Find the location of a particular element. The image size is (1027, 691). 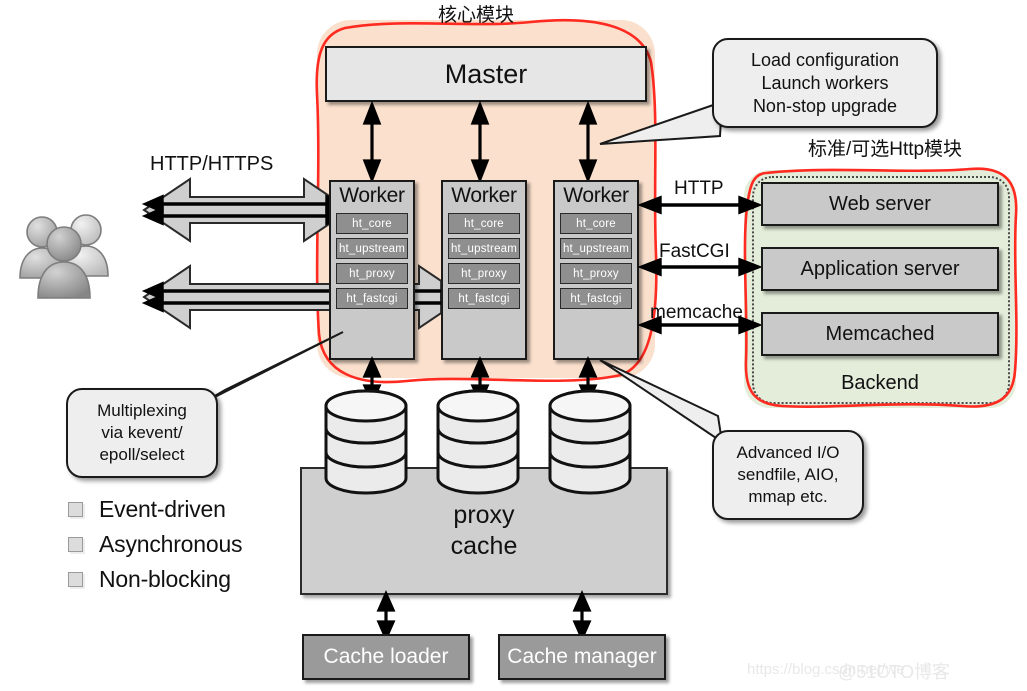

http-region-title: 标准/可选Http模块 is located at coordinates (885, 149).